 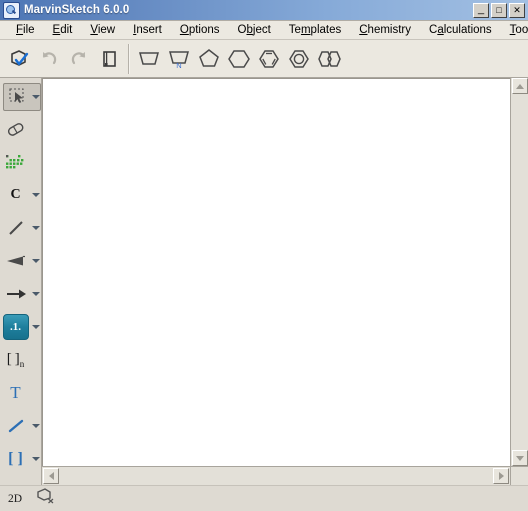 I want to click on selection-tool, so click(x=21, y=97).